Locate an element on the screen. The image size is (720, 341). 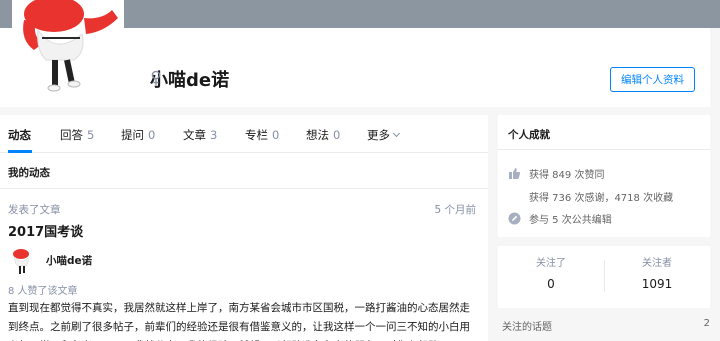
tab-activity: 动态 is located at coordinates (19, 135).